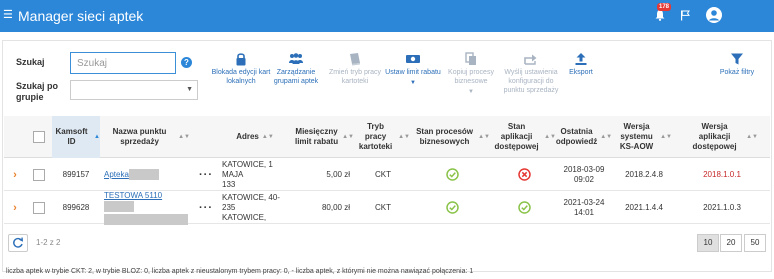  What do you see at coordinates (76, 137) in the screenshot?
I see `column-kamsoft-id: Kamsoft ID ▲` at bounding box center [76, 137].